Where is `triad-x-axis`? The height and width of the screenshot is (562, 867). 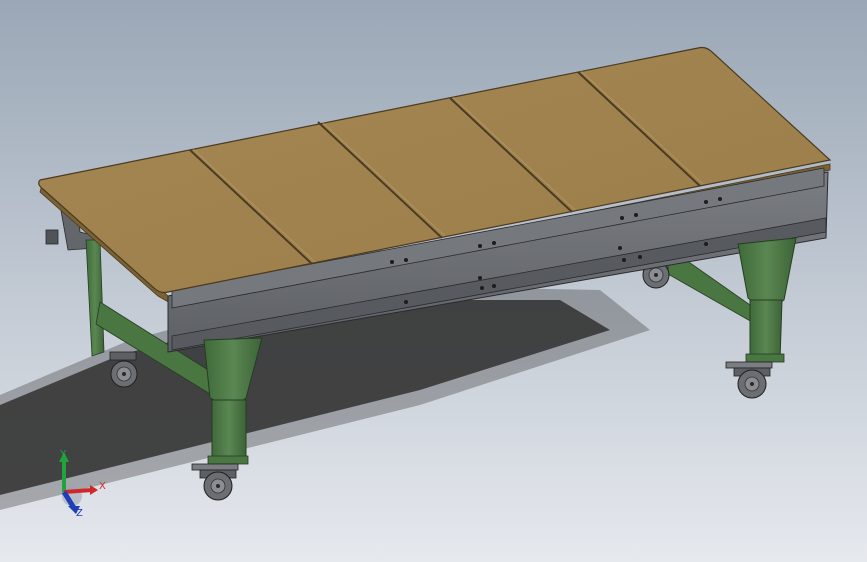
triad-x-axis is located at coordinates (78, 491).